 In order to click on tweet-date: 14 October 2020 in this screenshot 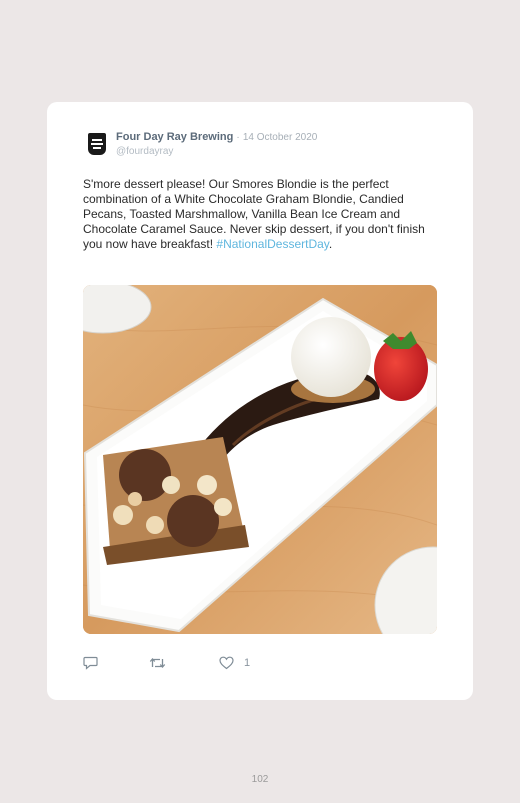, I will do `click(280, 137)`.